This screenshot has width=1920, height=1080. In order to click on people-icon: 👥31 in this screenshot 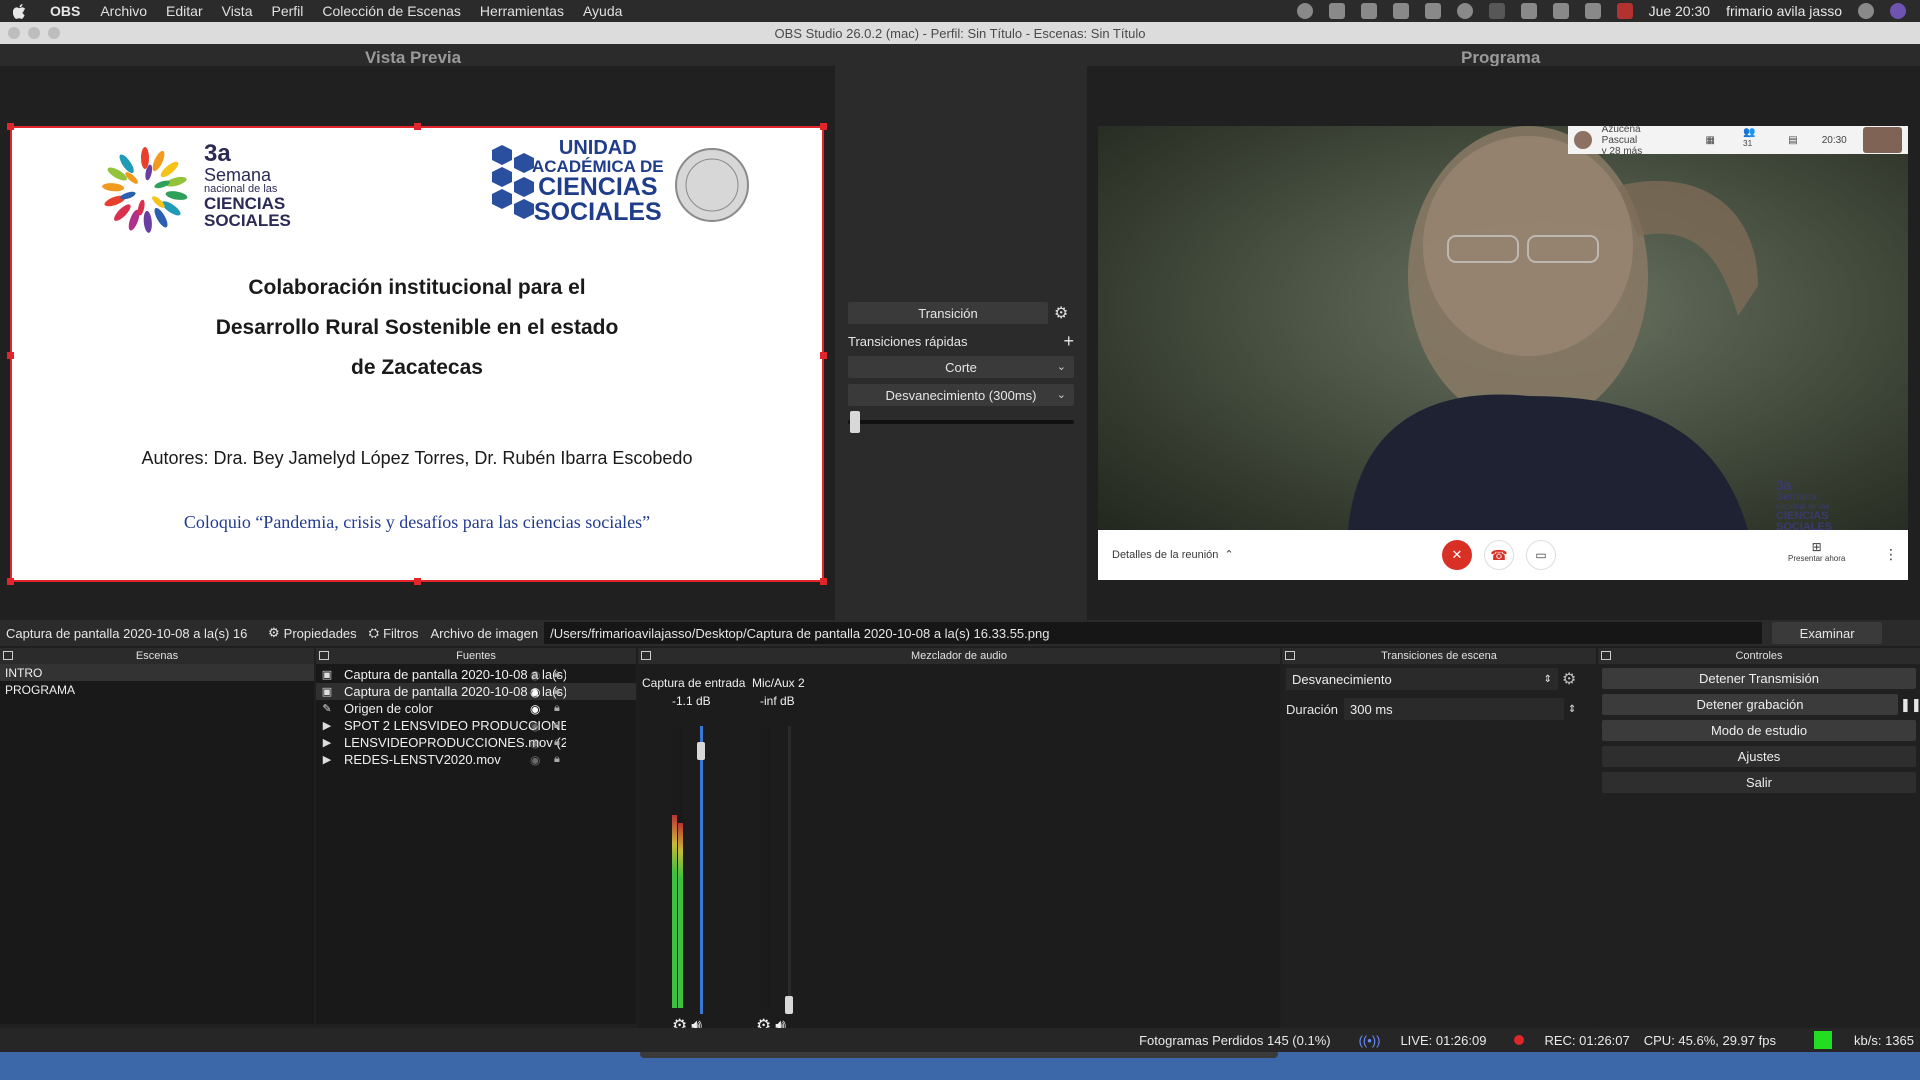, I will do `click(1753, 140)`.